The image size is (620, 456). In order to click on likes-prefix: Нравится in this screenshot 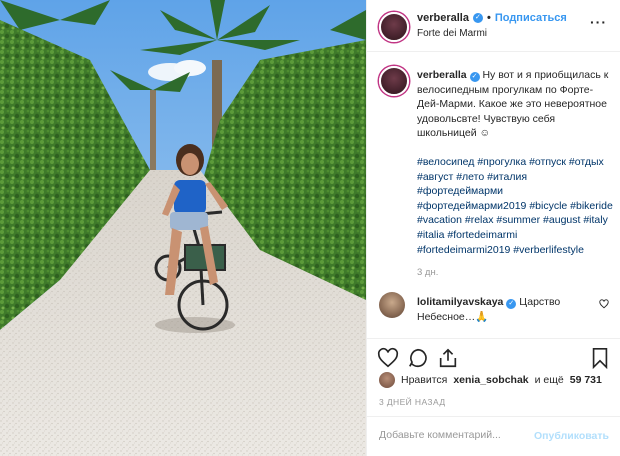, I will do `click(424, 380)`.